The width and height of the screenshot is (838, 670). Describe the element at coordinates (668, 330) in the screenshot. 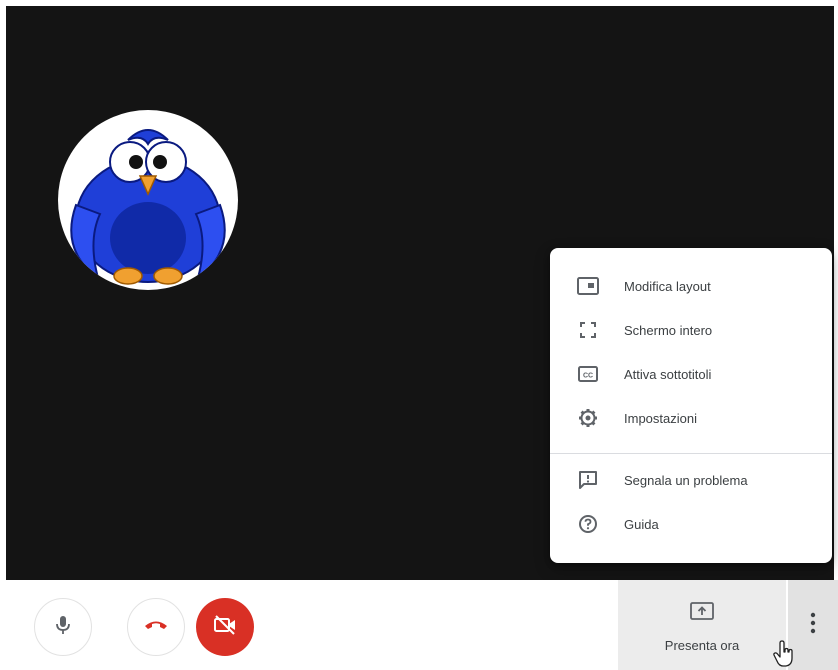

I see `menu-item-label: Schermo intero` at that location.